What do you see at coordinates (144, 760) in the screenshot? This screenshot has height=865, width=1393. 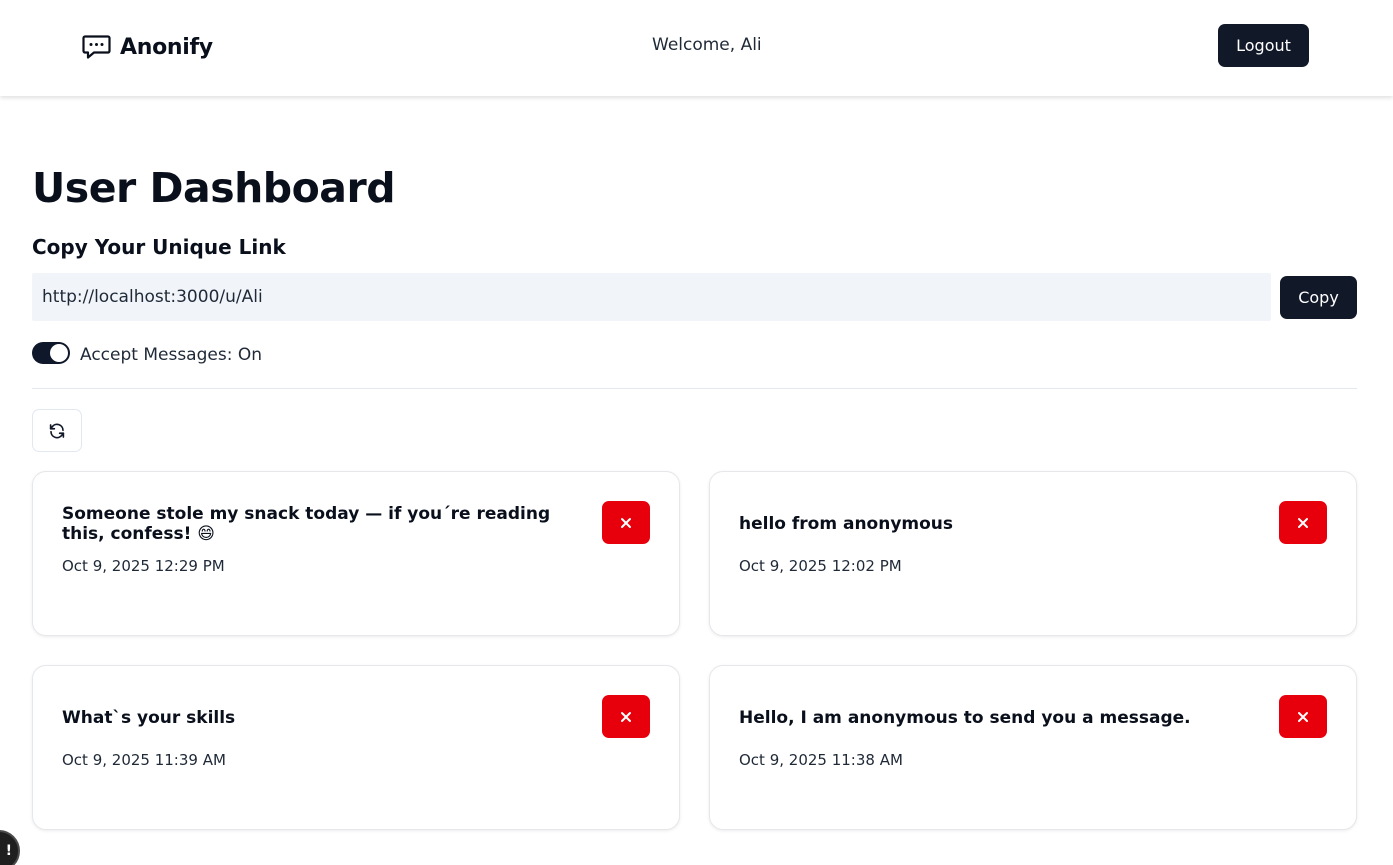 I see `message-date: Oct 9, 2025 11:39 AM` at bounding box center [144, 760].